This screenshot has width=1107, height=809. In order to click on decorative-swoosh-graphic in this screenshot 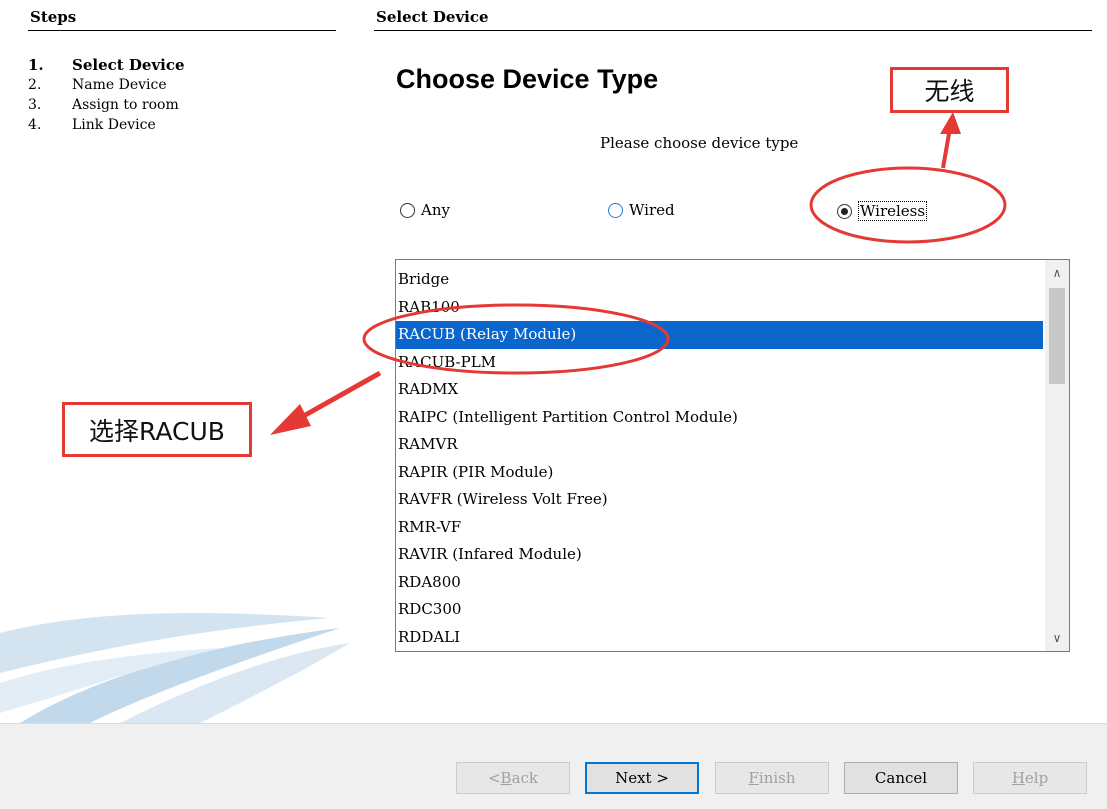, I will do `click(175, 668)`.